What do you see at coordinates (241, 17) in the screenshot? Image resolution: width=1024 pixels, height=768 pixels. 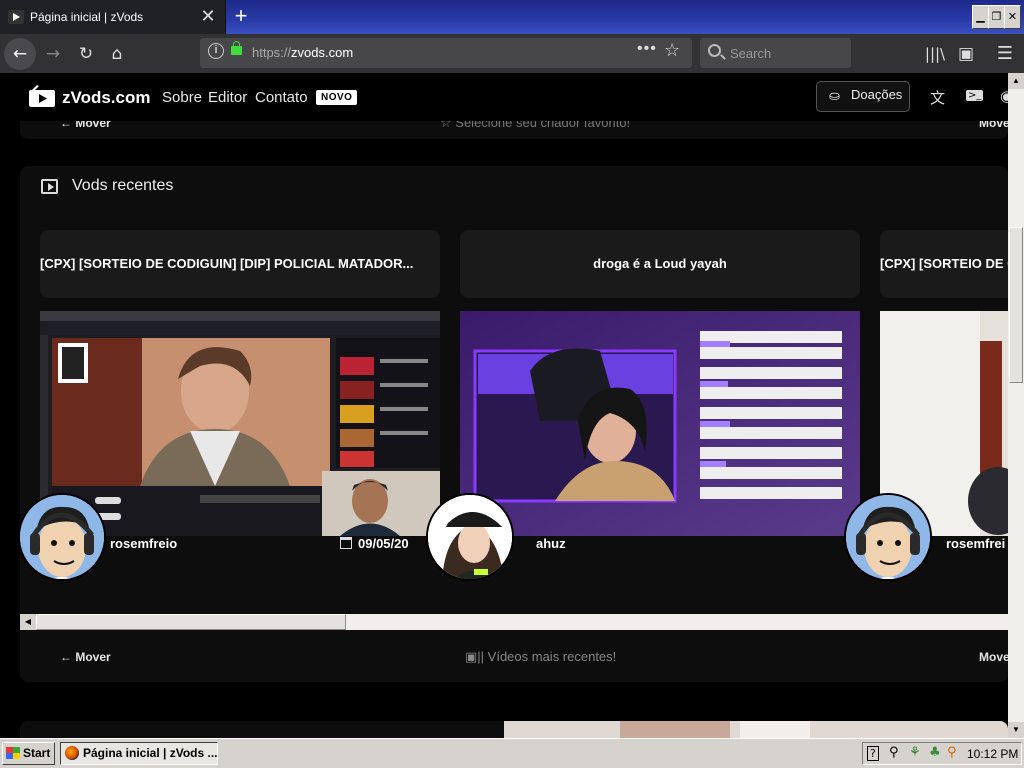 I see `new-tab-button: +` at bounding box center [241, 17].